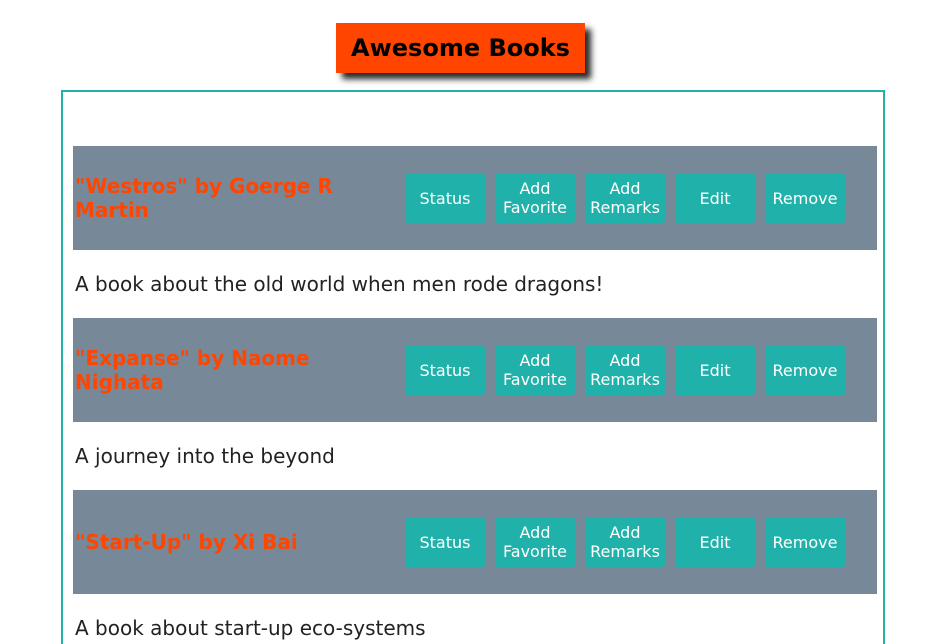 The height and width of the screenshot is (644, 939). Describe the element at coordinates (250, 628) in the screenshot. I see `book-description: A book about start-up eco-systems` at that location.